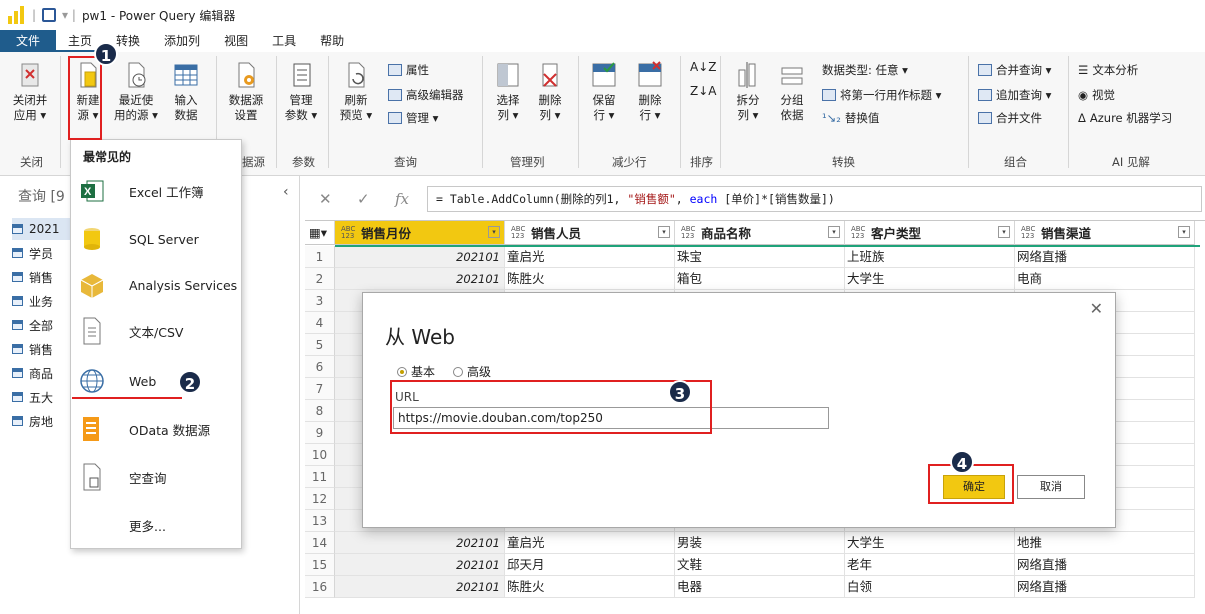  Describe the element at coordinates (156, 191) in the screenshot. I see `menu-item-excel: X Excel 工作簿` at that location.